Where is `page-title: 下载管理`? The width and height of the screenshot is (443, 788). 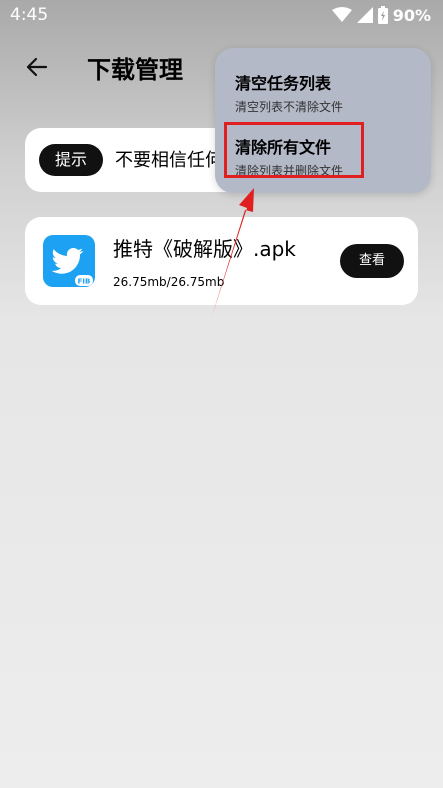
page-title: 下载管理 is located at coordinates (135, 70).